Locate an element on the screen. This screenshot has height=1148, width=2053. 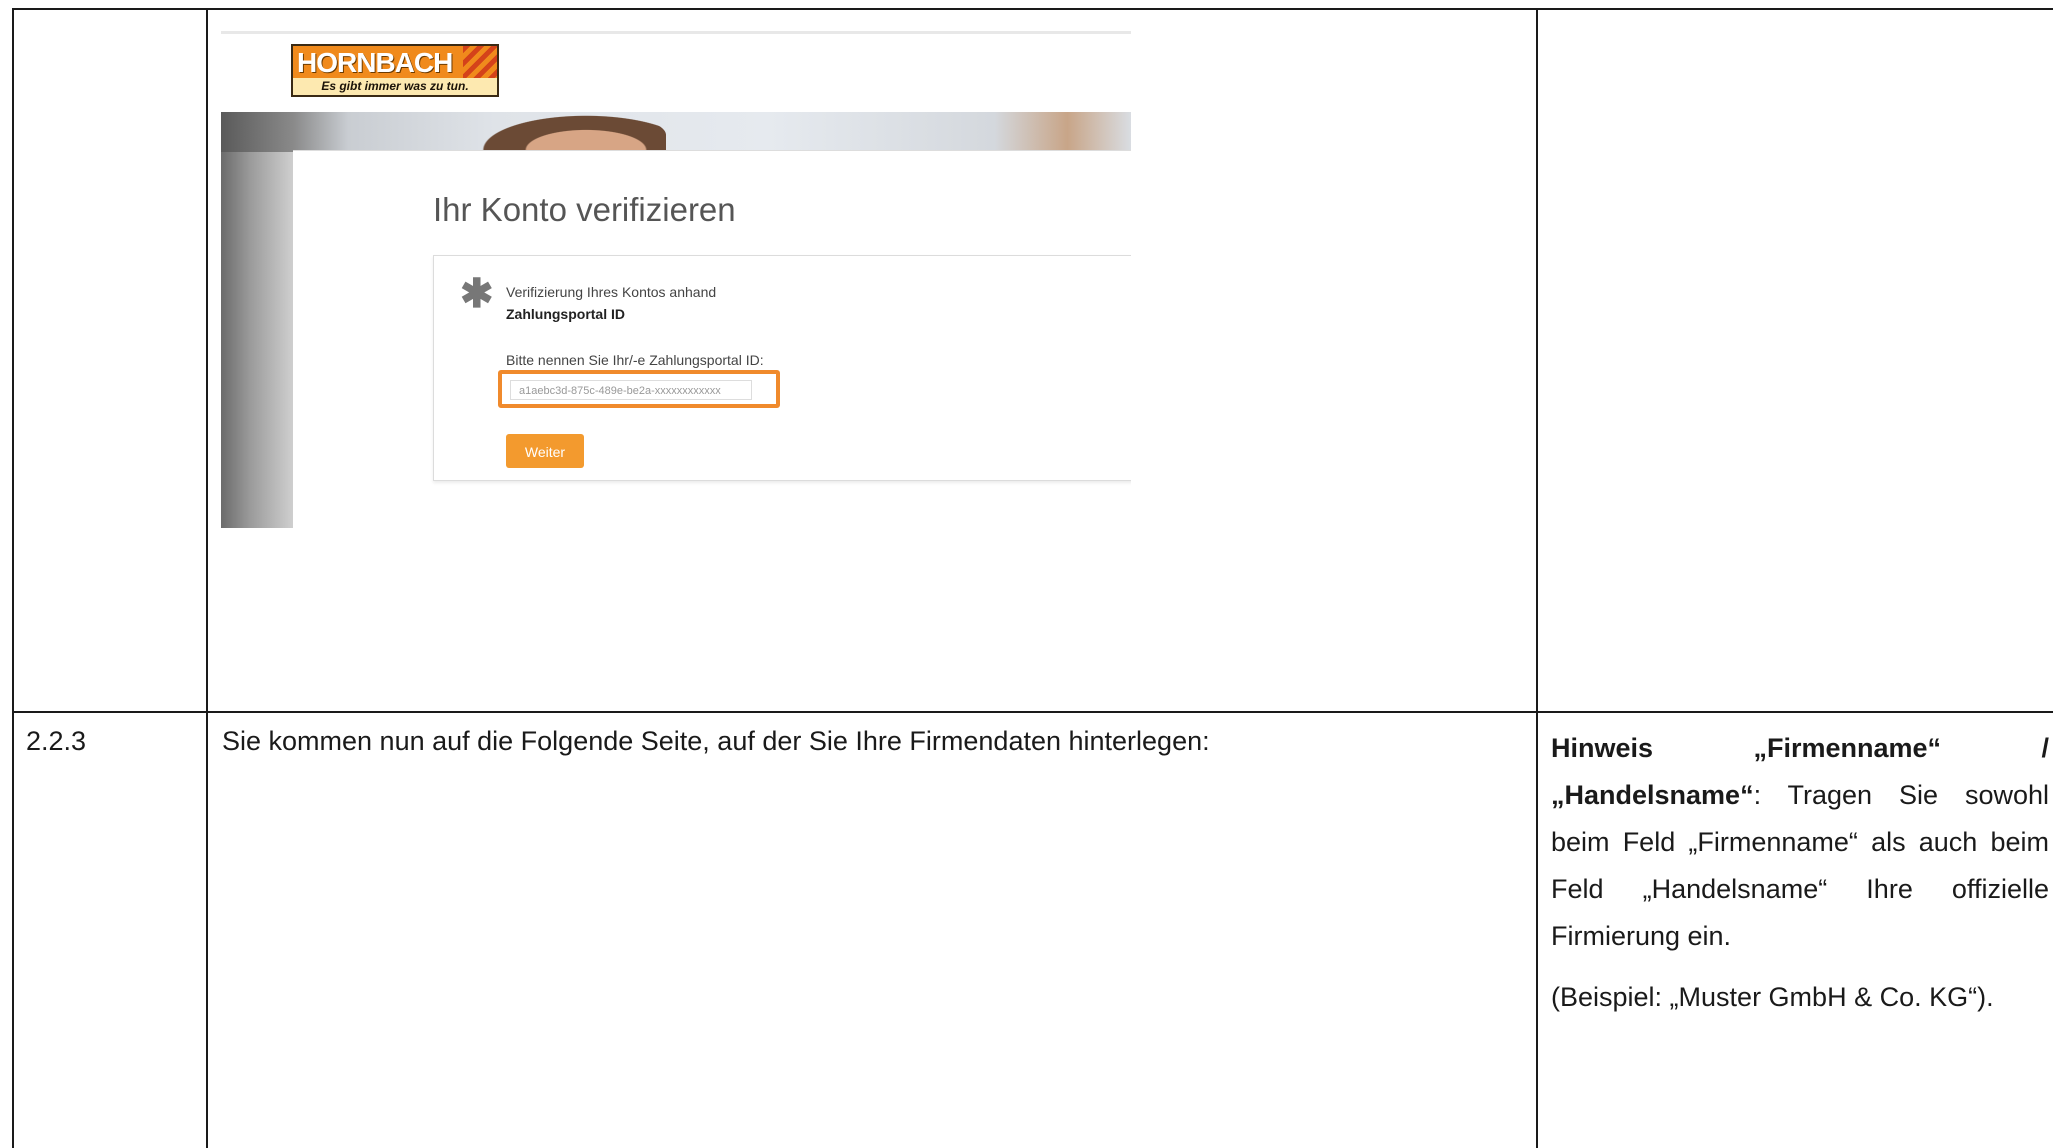
header-banner-image is located at coordinates (676, 132).